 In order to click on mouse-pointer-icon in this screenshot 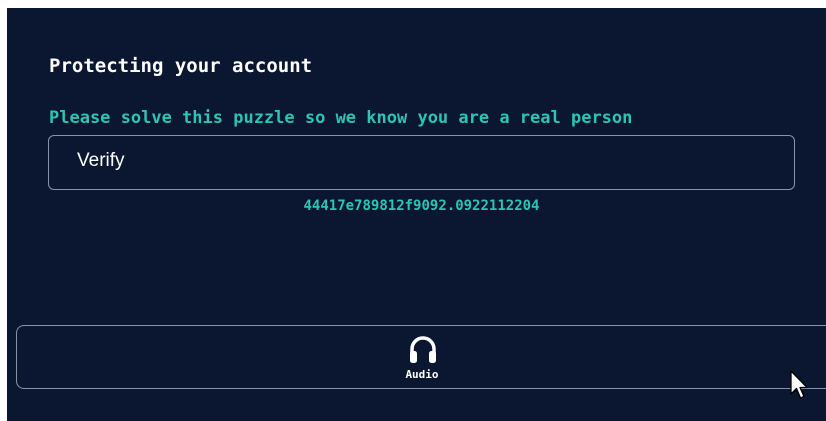, I will do `click(799, 384)`.